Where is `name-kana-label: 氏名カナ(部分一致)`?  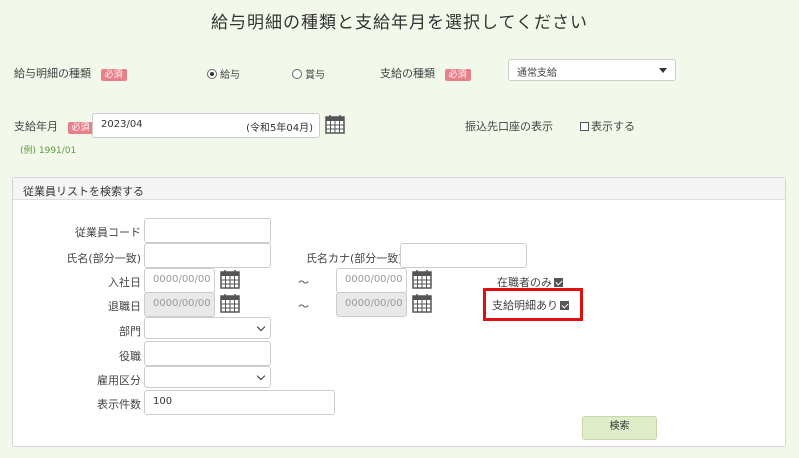 name-kana-label: 氏名カナ(部分一致) is located at coordinates (354, 258).